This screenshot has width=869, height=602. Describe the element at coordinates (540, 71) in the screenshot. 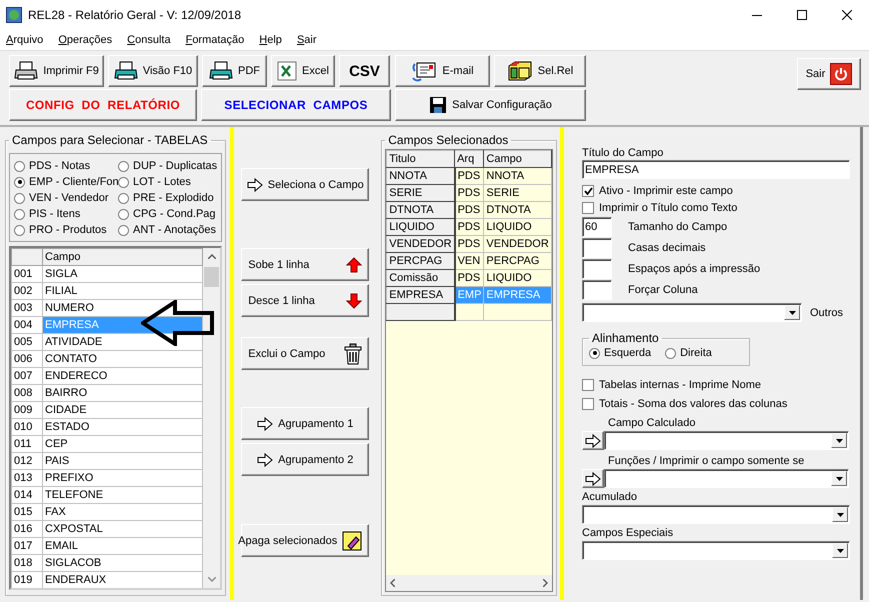

I see `toolbar-button: Sel.Rel` at that location.